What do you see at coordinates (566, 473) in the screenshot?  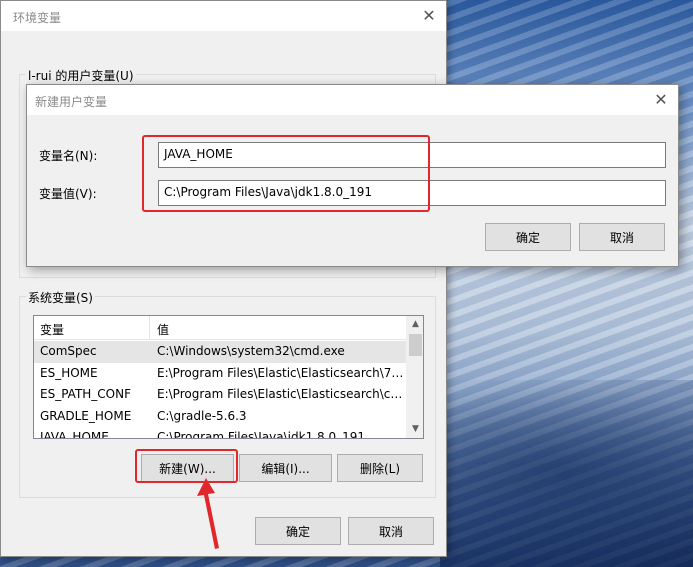 I see `desktop-dune-shadow` at bounding box center [566, 473].